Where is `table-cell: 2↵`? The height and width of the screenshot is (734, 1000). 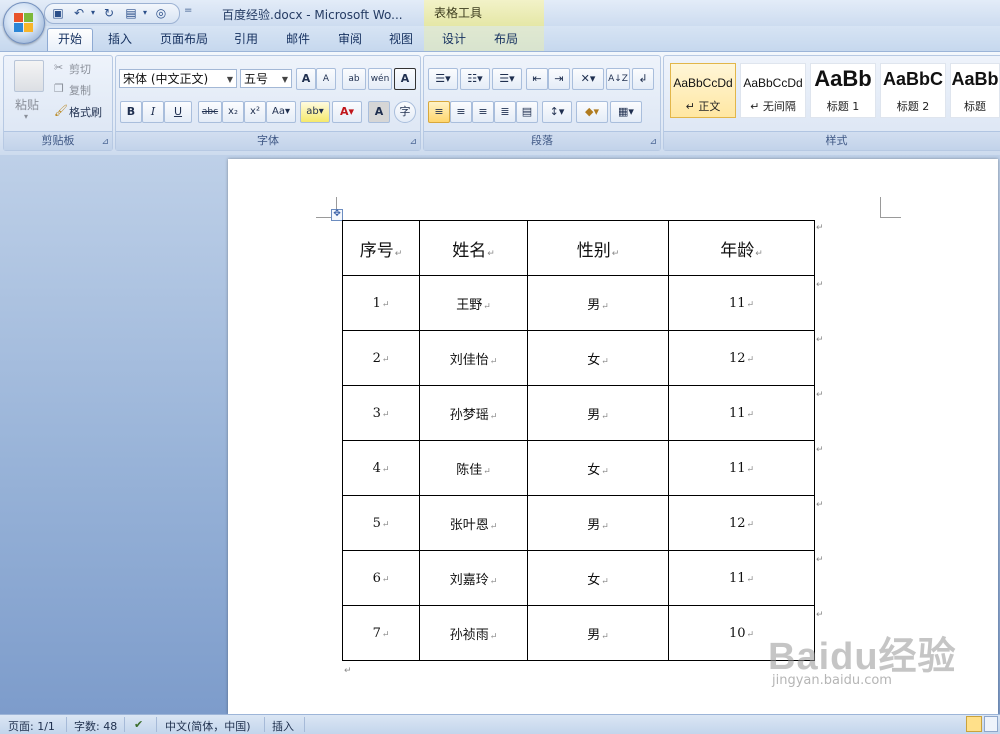
table-cell: 2↵ is located at coordinates (381, 358).